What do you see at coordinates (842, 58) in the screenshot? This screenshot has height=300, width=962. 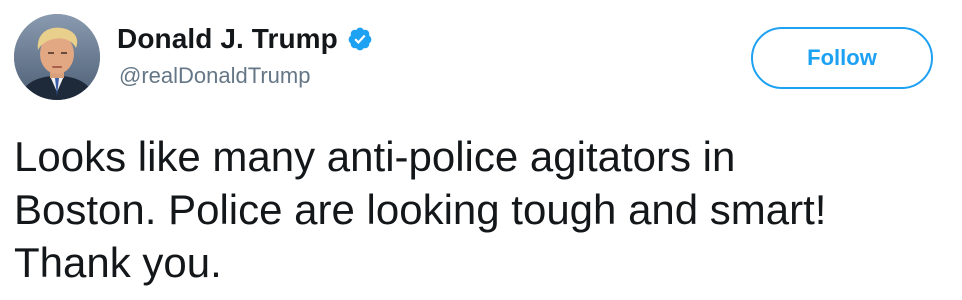 I see `follow-button: Follow` at bounding box center [842, 58].